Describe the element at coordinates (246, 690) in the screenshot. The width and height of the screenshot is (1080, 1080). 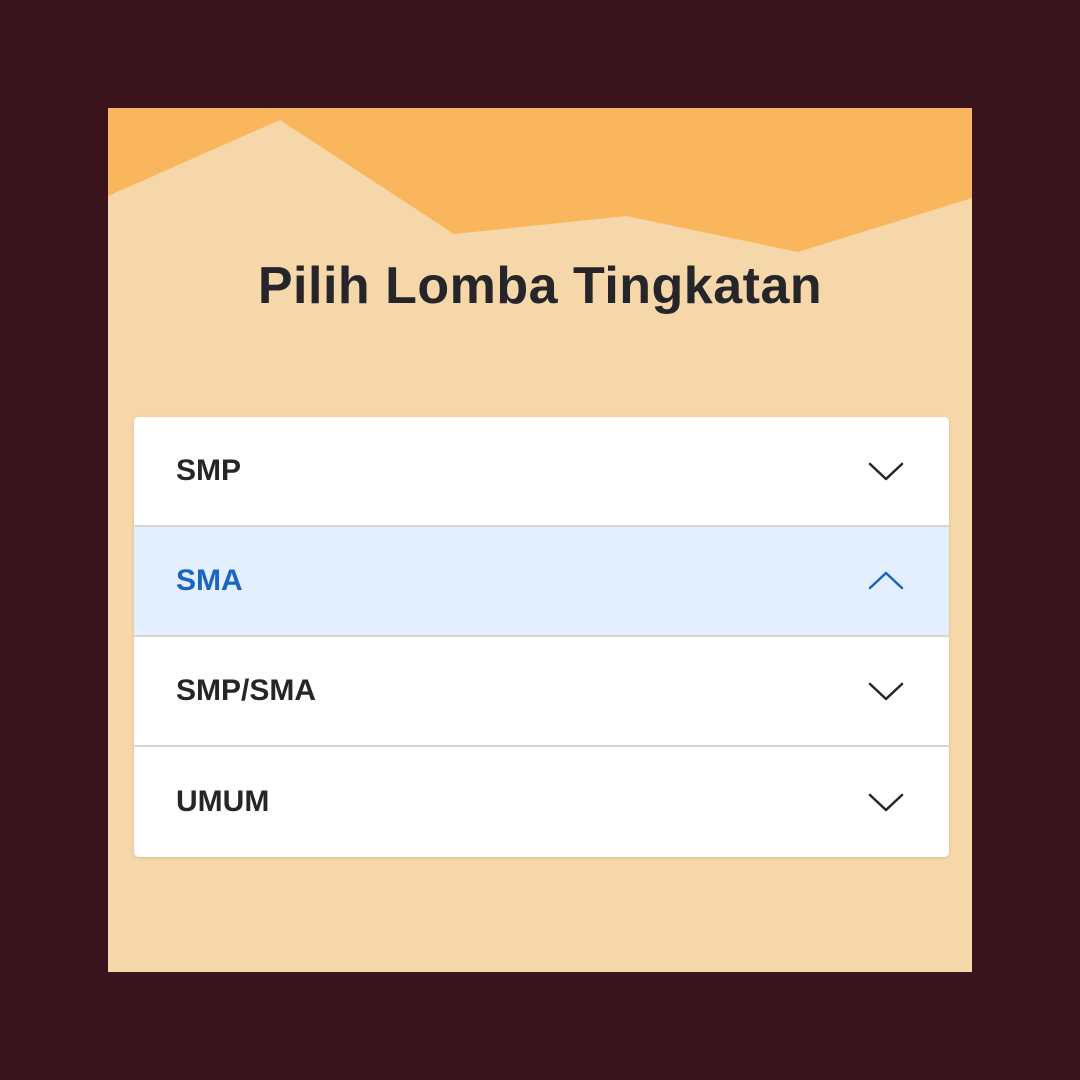
I see `accordion-item-label: SMP/SMA` at that location.